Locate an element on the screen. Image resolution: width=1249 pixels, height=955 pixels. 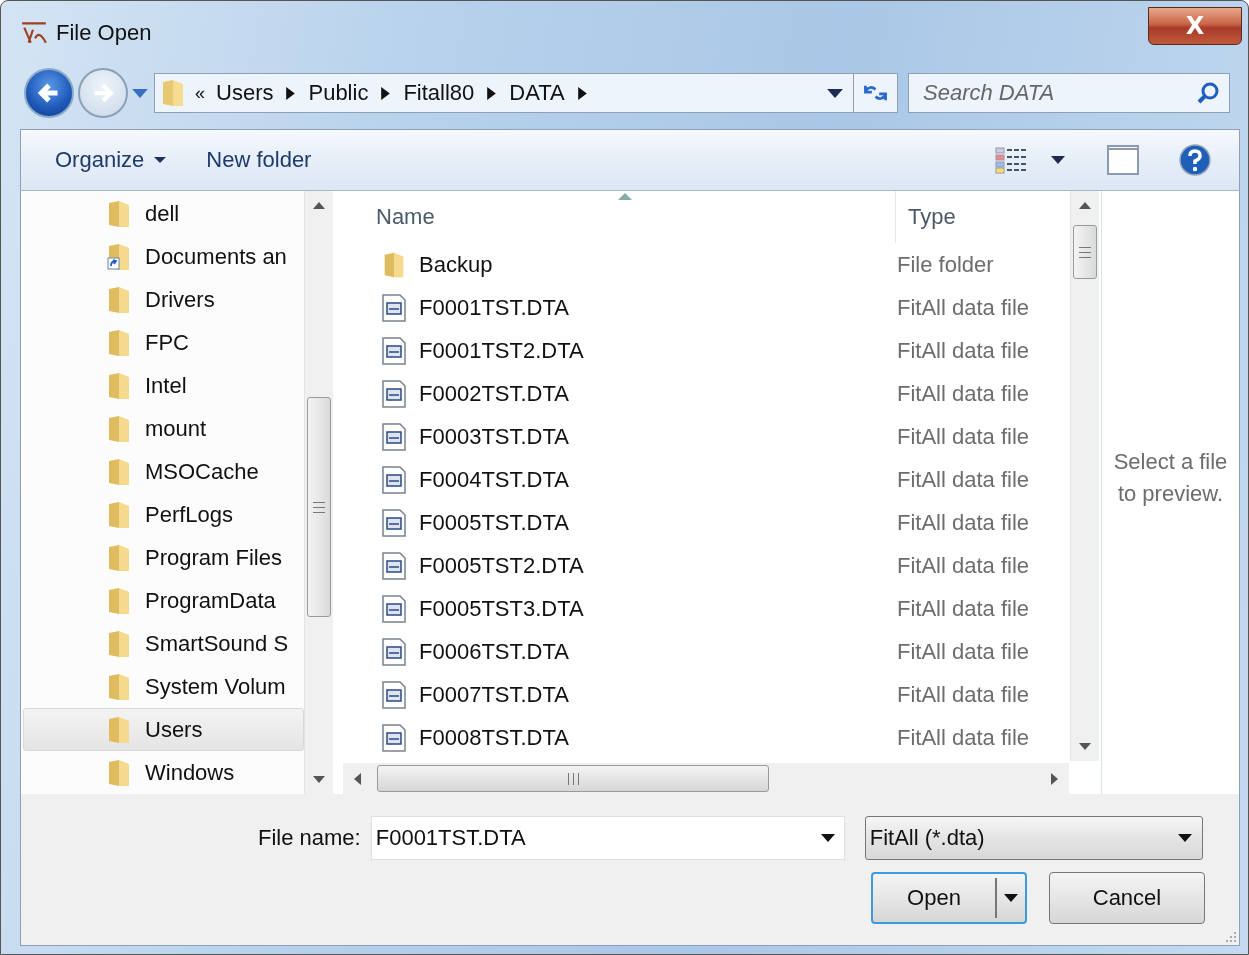
breadcrumb-item: Fitall80 is located at coordinates (439, 93).